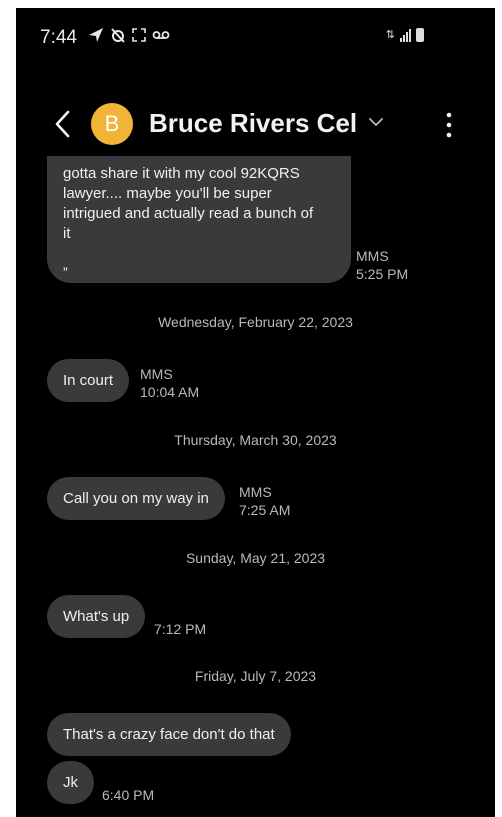 This screenshot has height=817, width=502. Describe the element at coordinates (181, 173) in the screenshot. I see `message-text-line: gotta share it with my cool 92KQRS` at that location.